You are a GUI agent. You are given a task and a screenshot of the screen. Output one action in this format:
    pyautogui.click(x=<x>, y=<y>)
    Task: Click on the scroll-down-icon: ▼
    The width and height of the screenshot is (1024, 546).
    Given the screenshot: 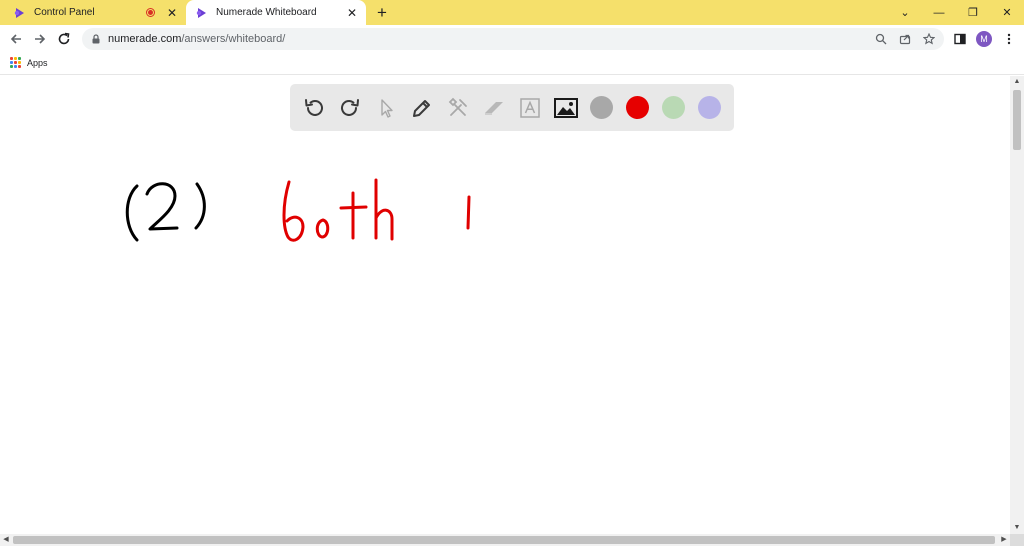 What is the action you would take?
    pyautogui.click(x=1017, y=528)
    